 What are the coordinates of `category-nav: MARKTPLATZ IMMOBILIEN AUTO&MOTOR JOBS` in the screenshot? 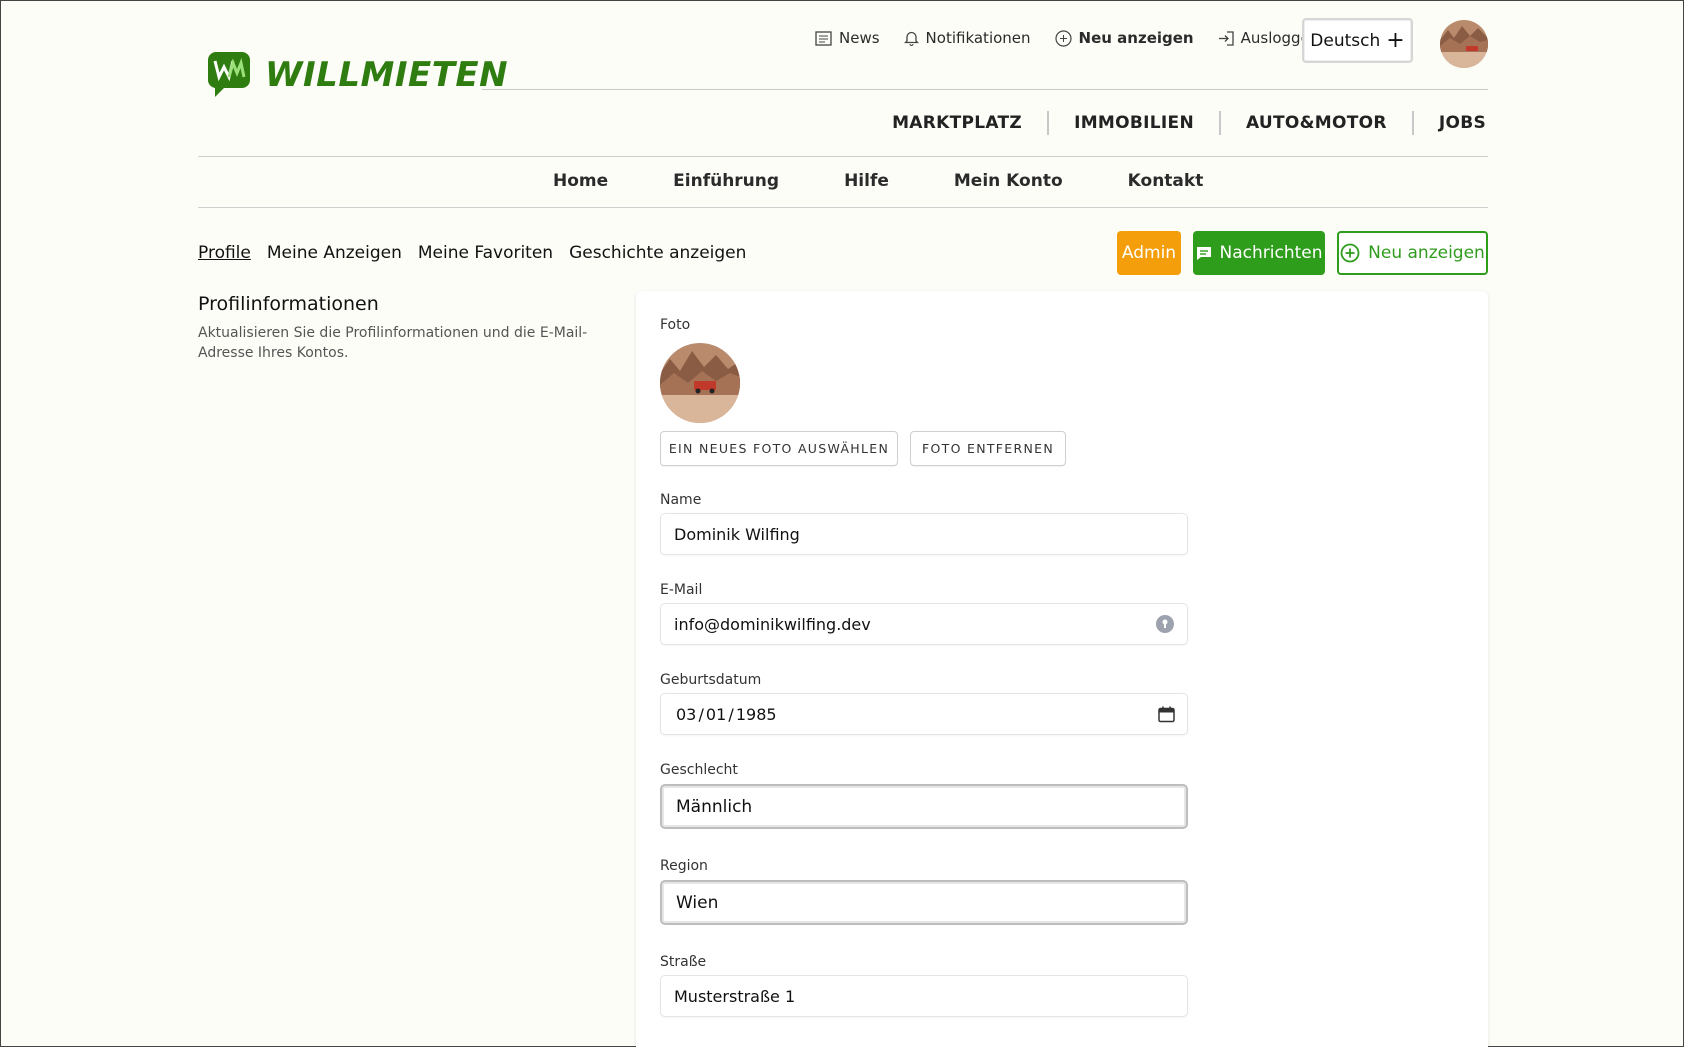 It's located at (1189, 123).